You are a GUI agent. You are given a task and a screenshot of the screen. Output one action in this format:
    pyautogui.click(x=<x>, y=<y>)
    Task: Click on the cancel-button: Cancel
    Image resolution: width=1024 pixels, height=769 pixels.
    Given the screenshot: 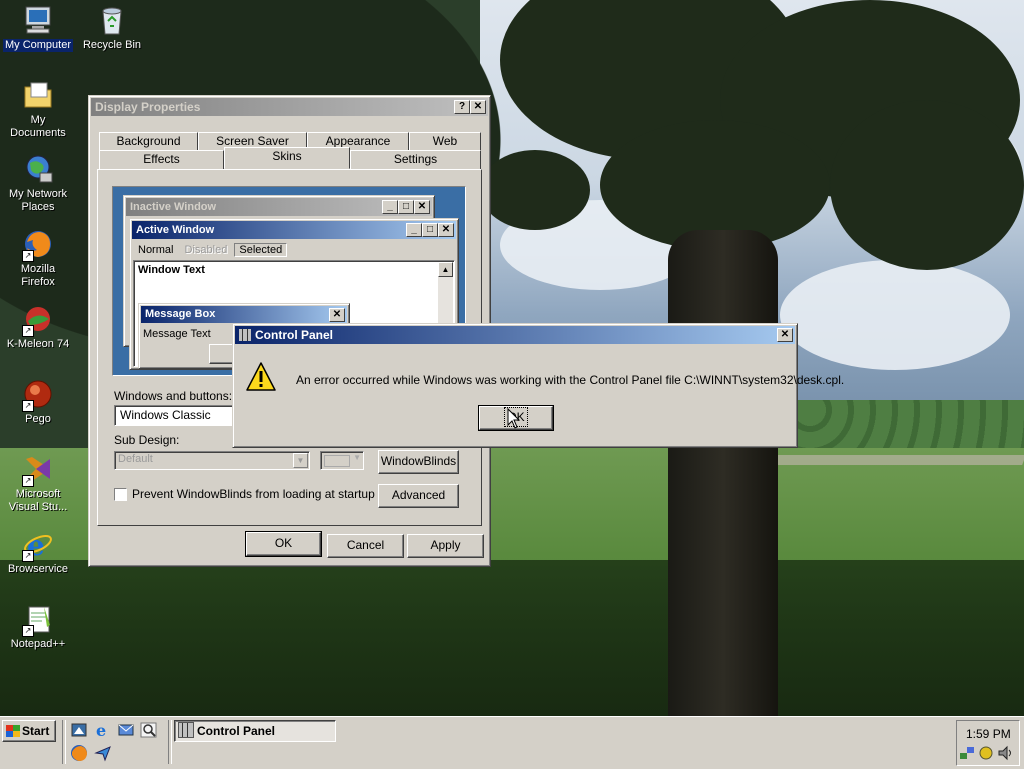 What is the action you would take?
    pyautogui.click(x=365, y=546)
    